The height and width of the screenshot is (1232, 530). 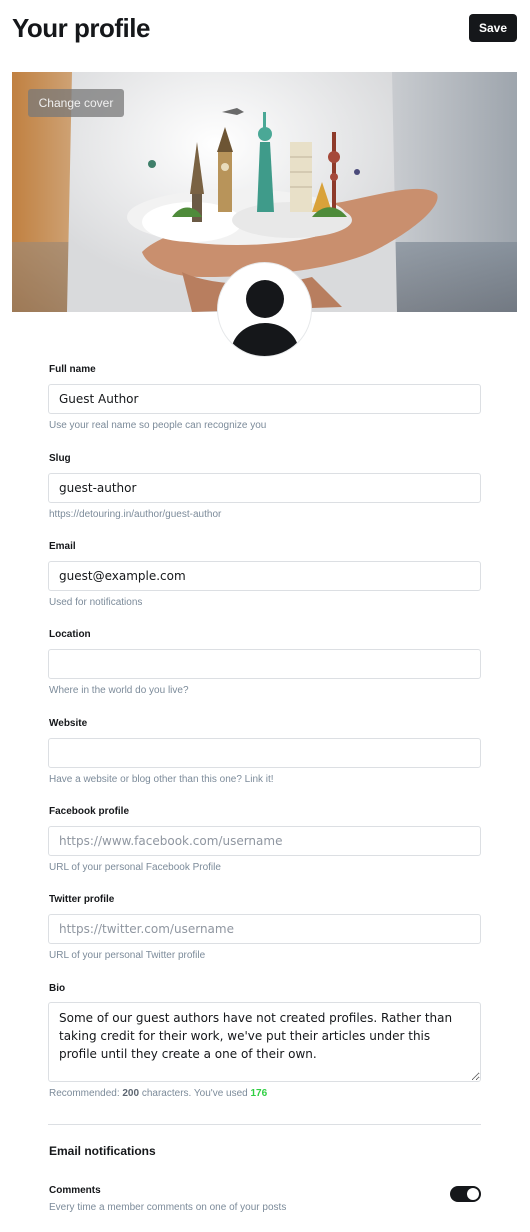 I want to click on twitter-hint: URL of your personal Twitter profile, so click(x=127, y=955).